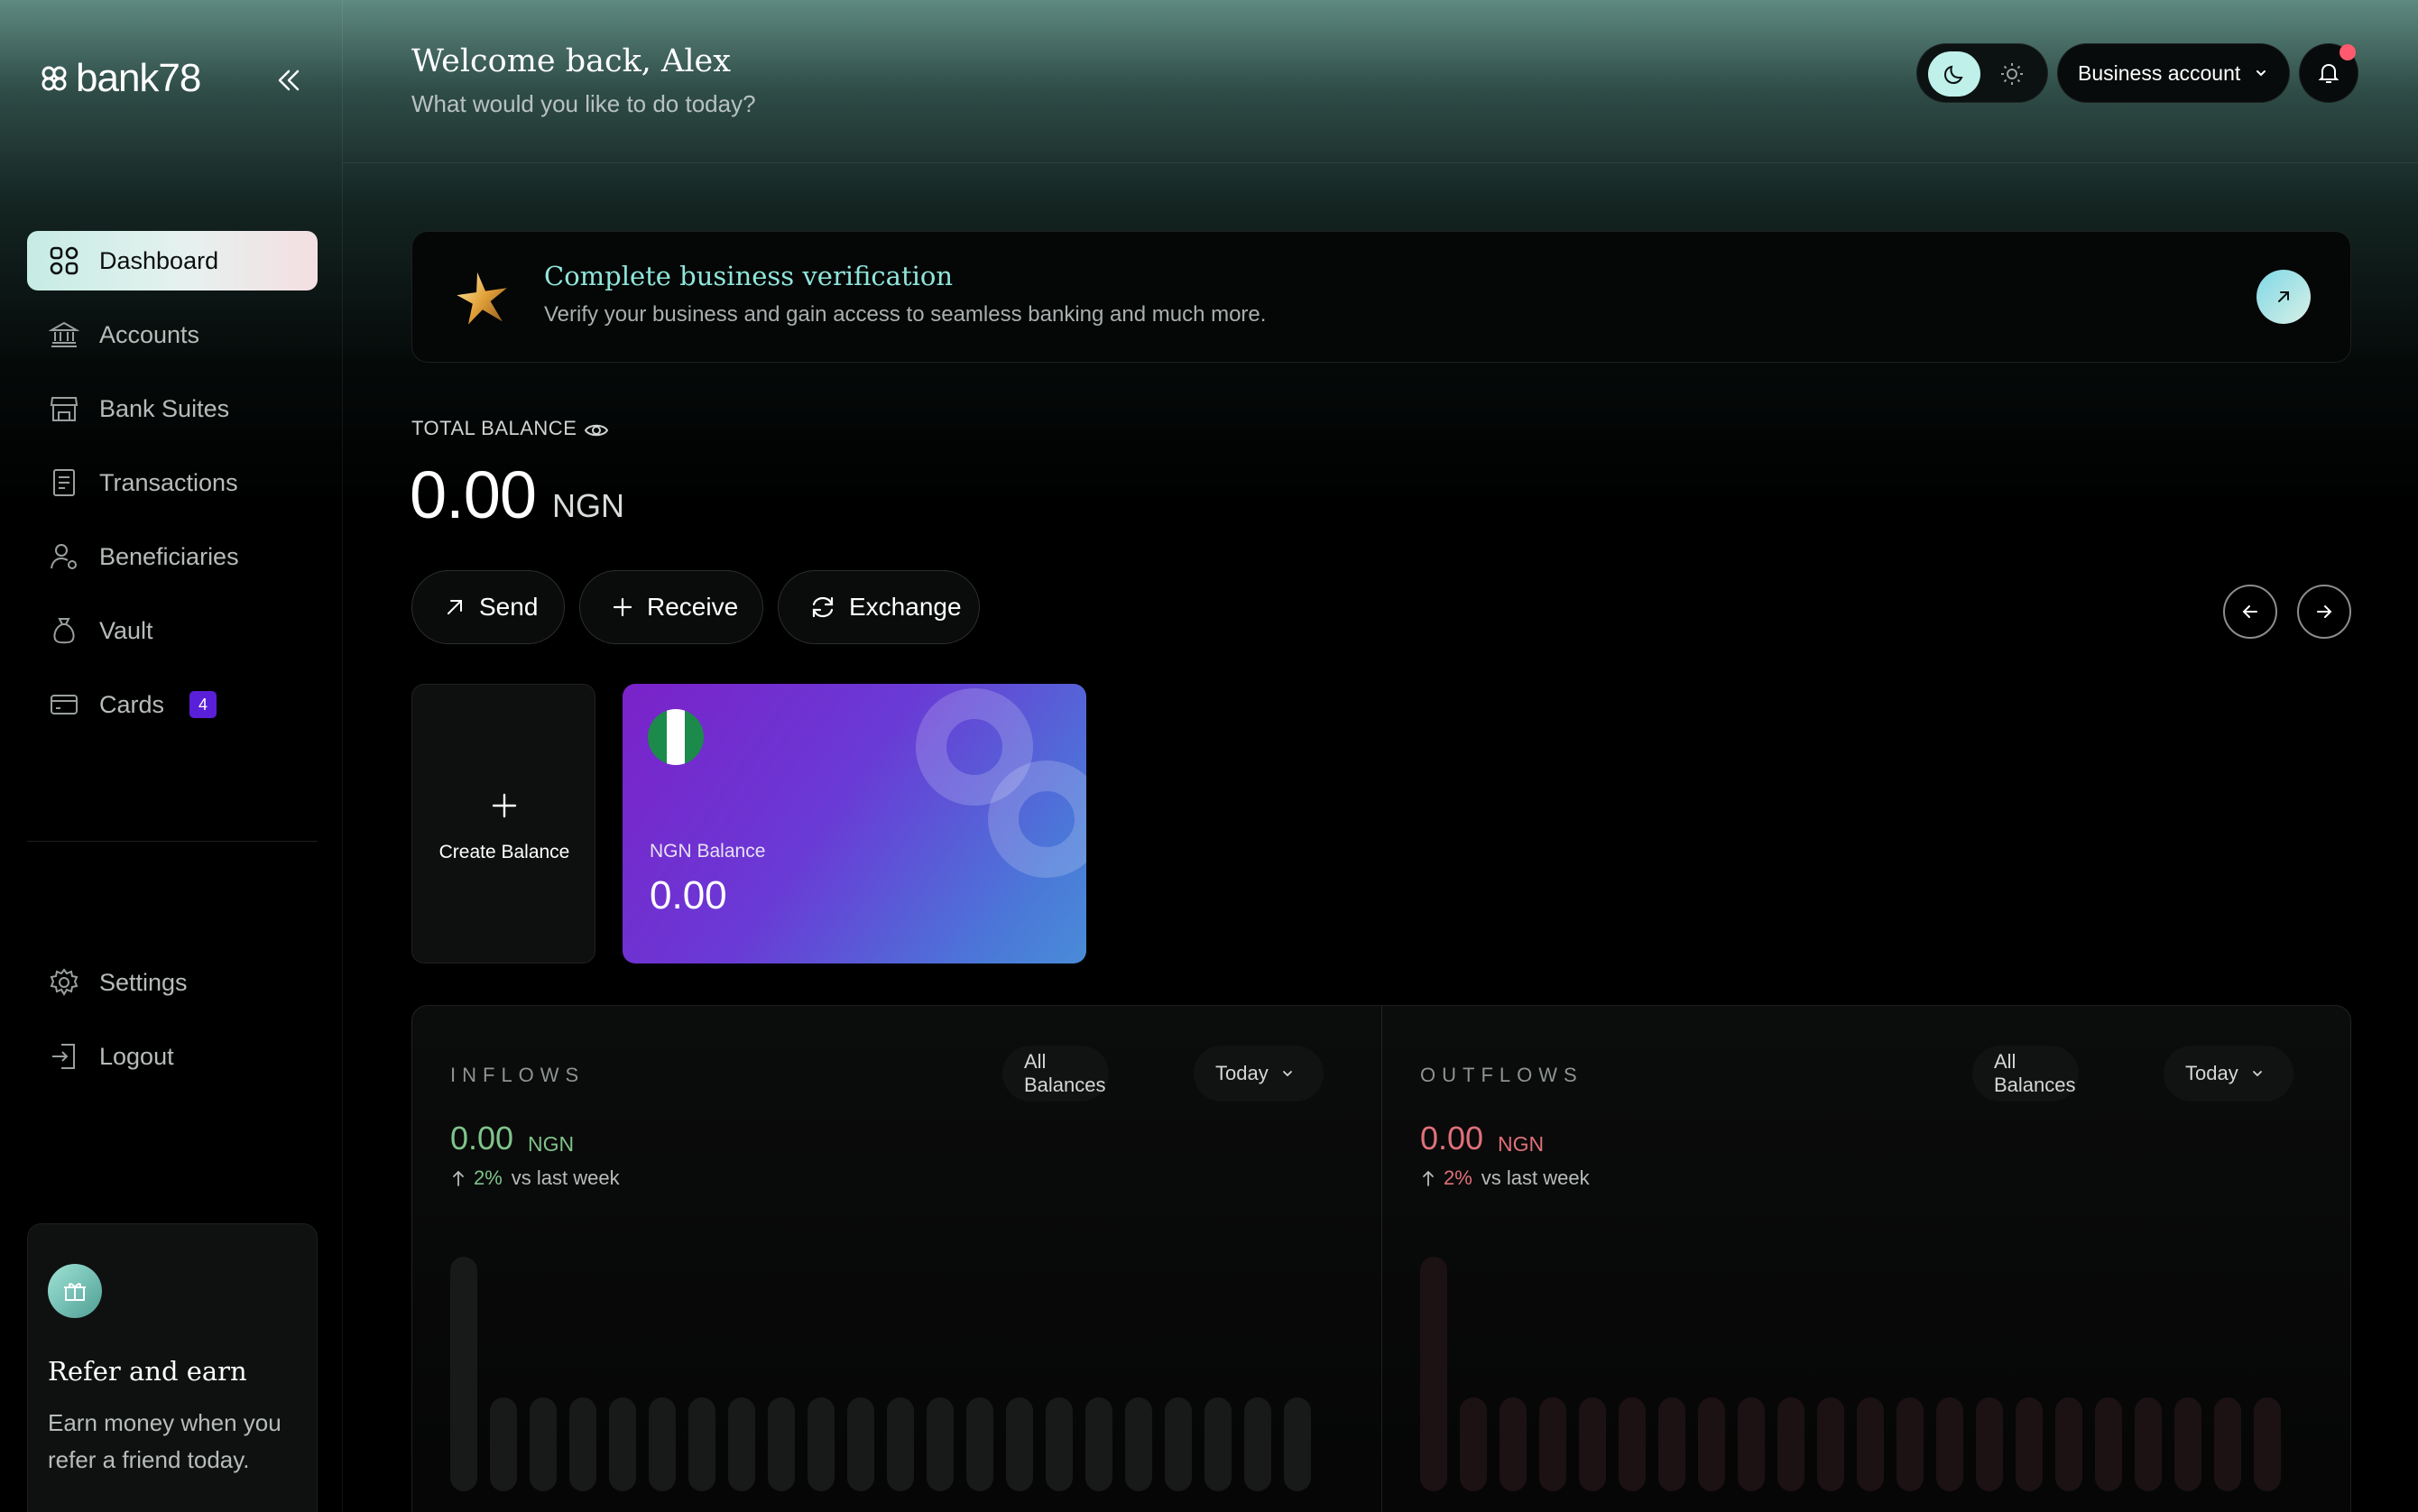 The width and height of the screenshot is (2418, 1512). I want to click on moon-icon, so click(1954, 74).